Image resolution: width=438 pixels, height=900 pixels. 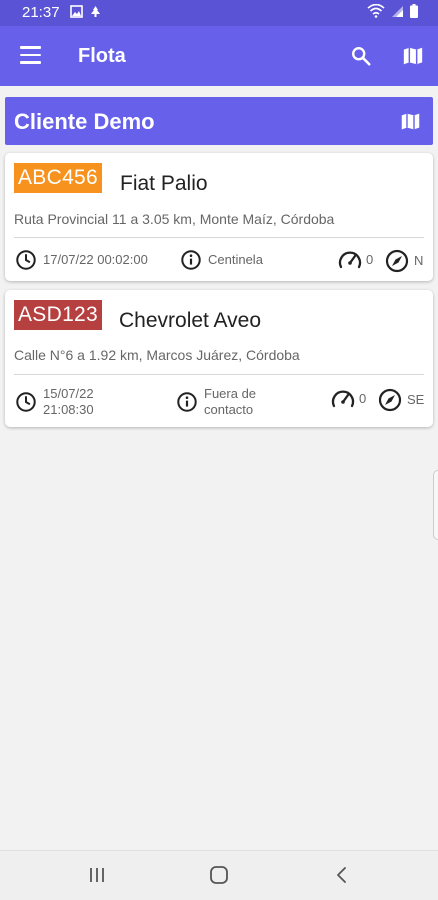 I want to click on gallery-icon, so click(x=76, y=11).